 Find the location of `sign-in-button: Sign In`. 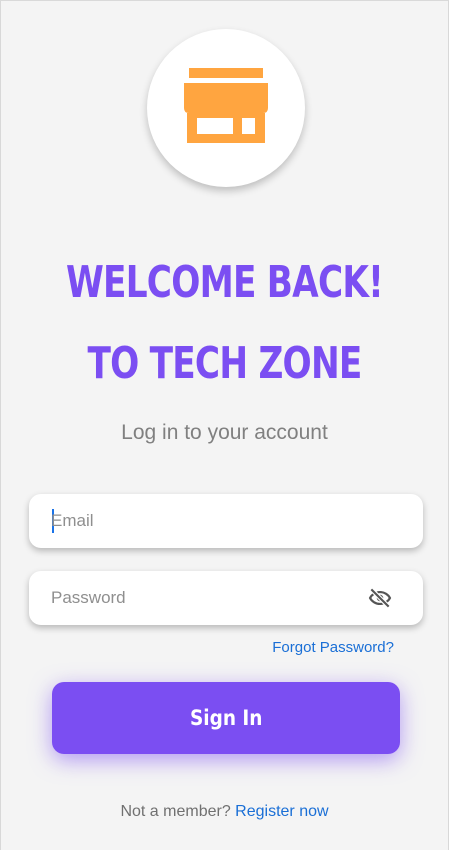

sign-in-button: Sign In is located at coordinates (226, 718).